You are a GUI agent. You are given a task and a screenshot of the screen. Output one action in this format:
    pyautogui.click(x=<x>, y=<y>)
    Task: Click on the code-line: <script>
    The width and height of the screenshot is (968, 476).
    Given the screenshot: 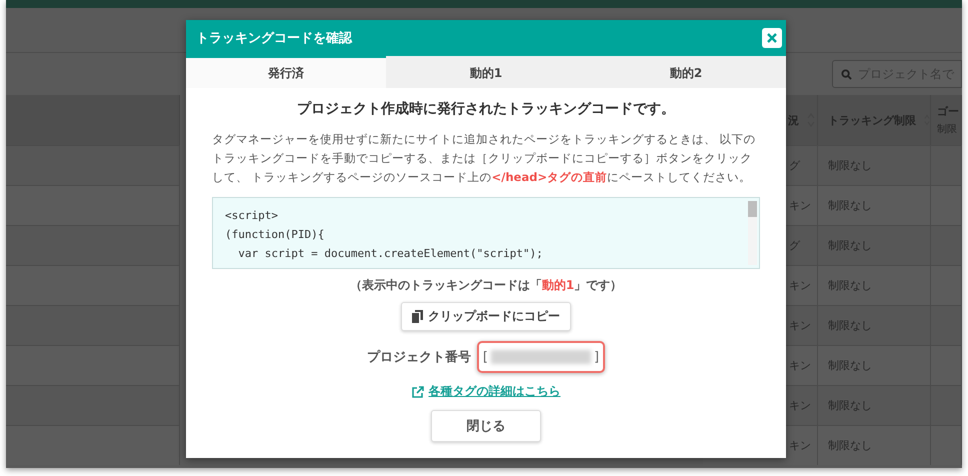 What is the action you would take?
    pyautogui.click(x=252, y=216)
    